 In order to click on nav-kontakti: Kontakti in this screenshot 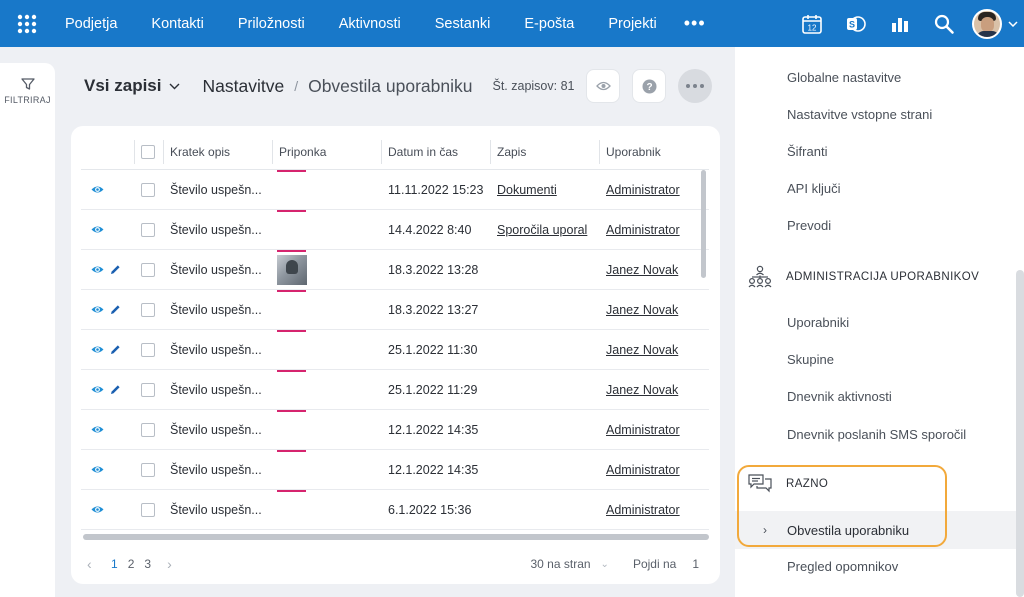, I will do `click(177, 23)`.